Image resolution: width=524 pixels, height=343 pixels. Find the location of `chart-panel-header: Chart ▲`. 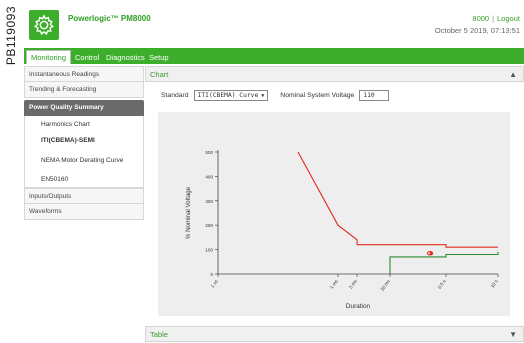

chart-panel-header: Chart ▲ is located at coordinates (334, 74).